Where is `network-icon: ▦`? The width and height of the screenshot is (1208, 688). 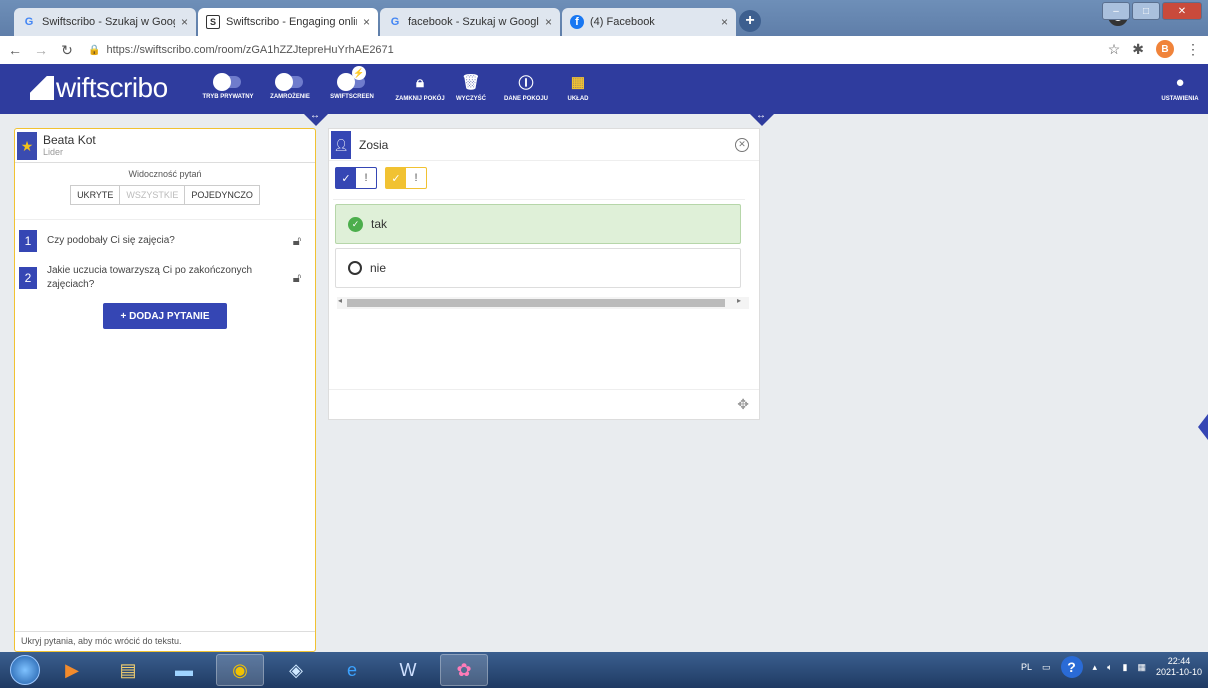
network-icon: ▦ is located at coordinates (1141, 667).